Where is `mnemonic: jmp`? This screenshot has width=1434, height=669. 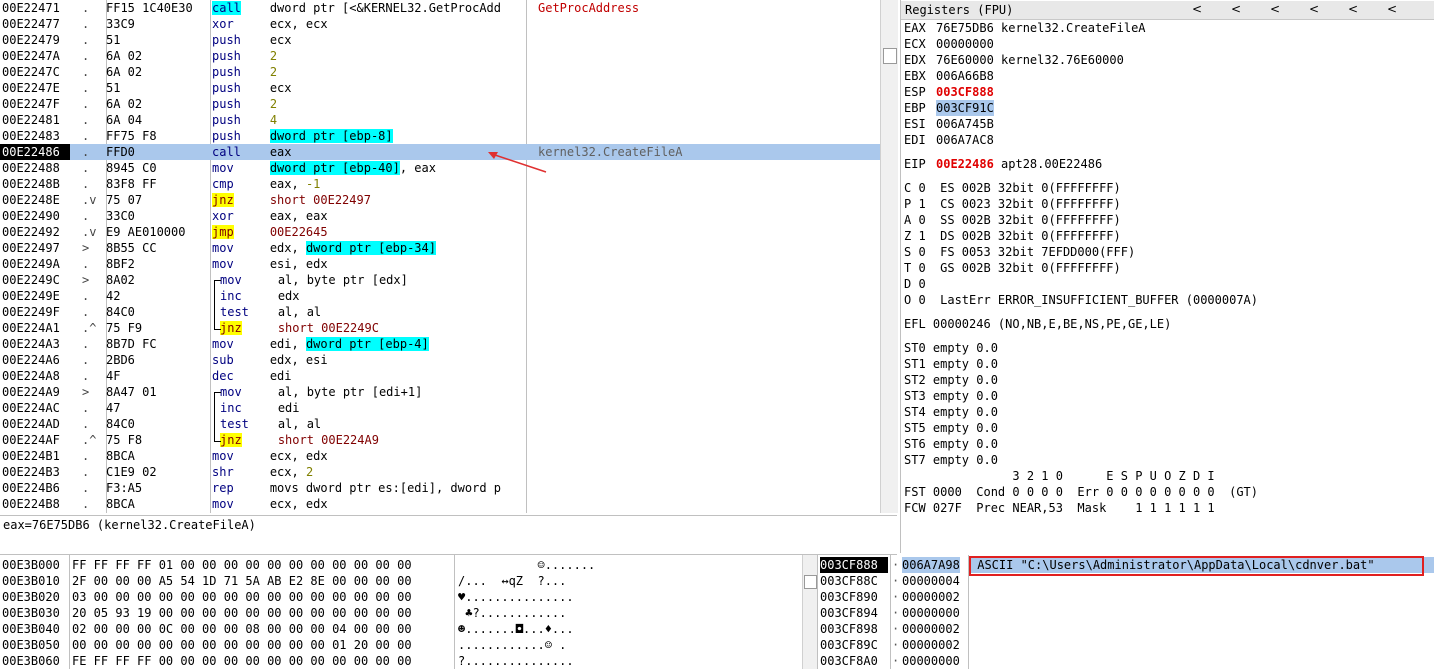
mnemonic: jmp is located at coordinates (223, 232).